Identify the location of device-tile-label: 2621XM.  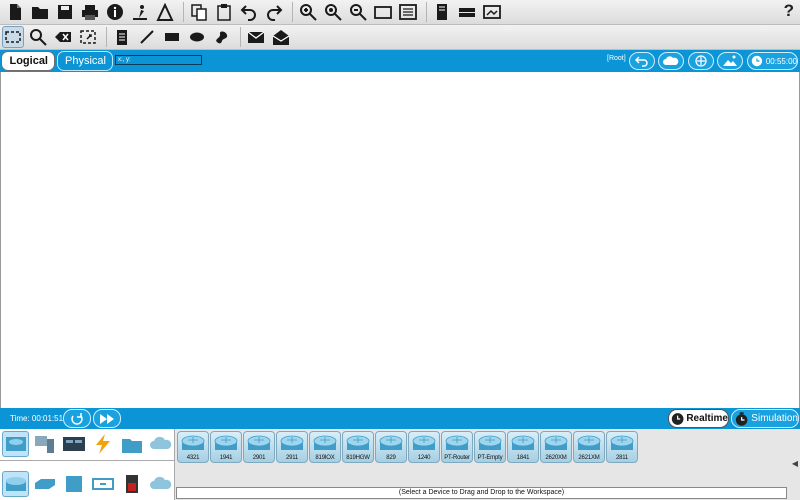
(589, 458).